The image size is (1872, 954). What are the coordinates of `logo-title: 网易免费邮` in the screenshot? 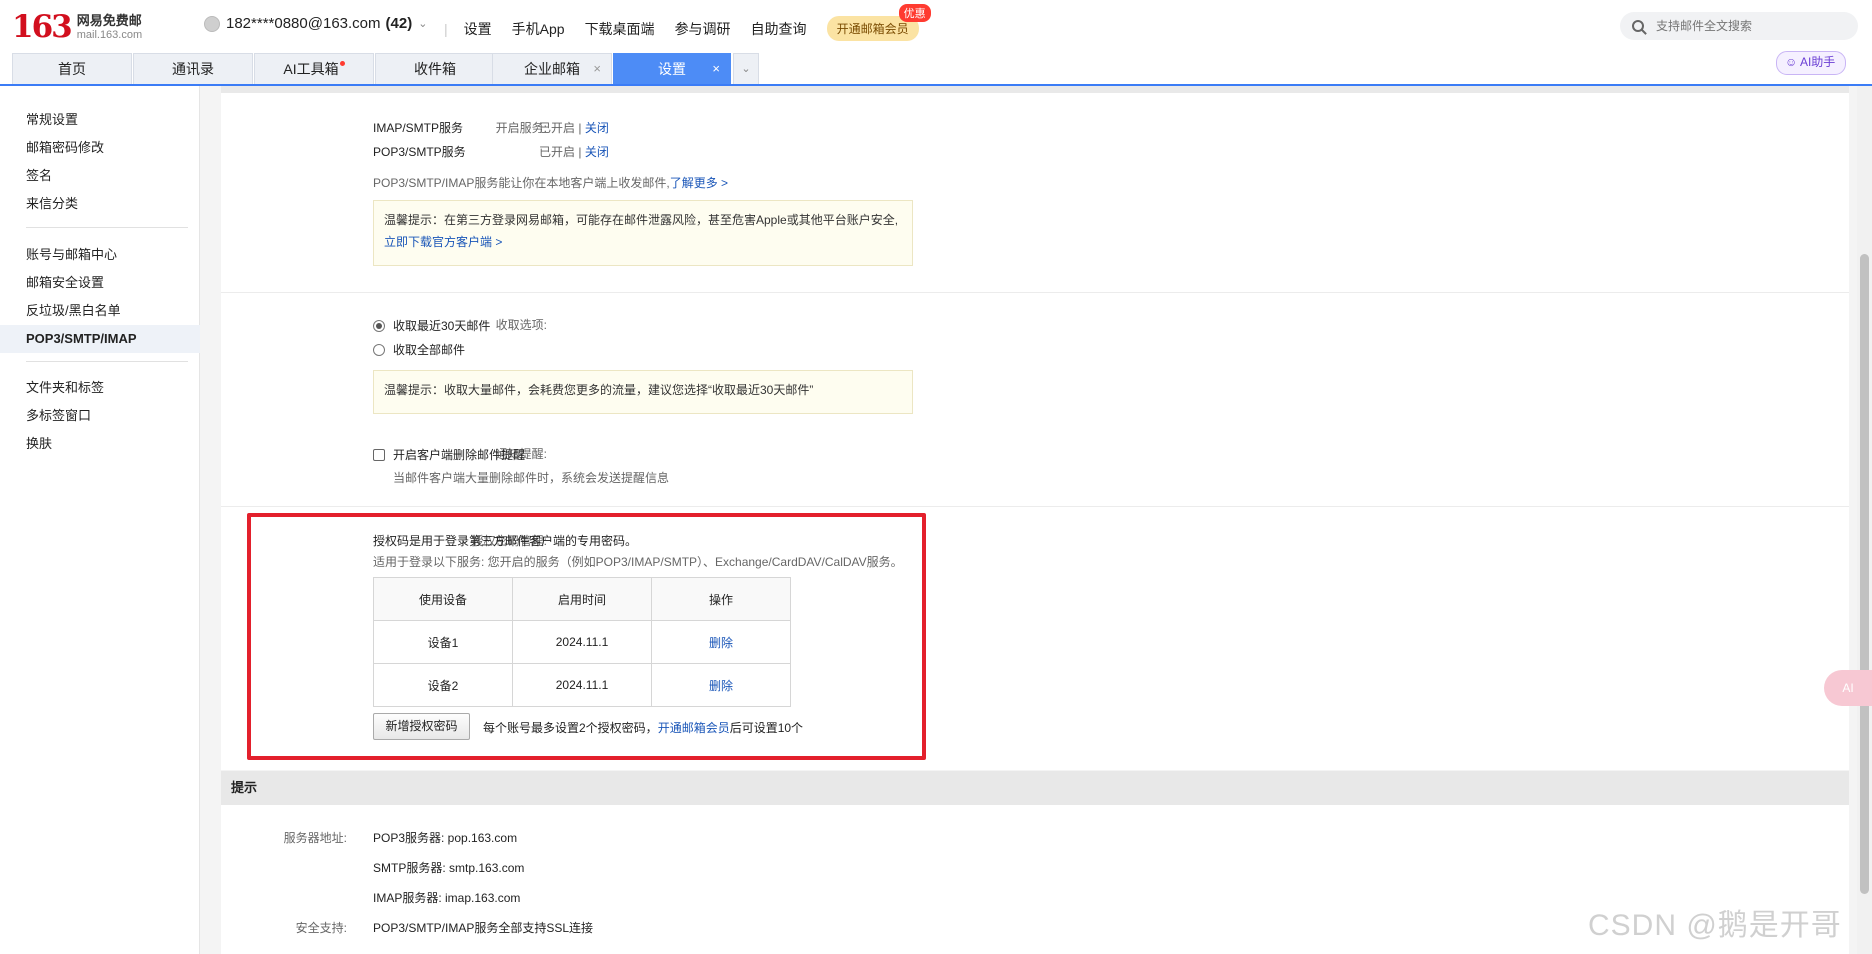 It's located at (109, 20).